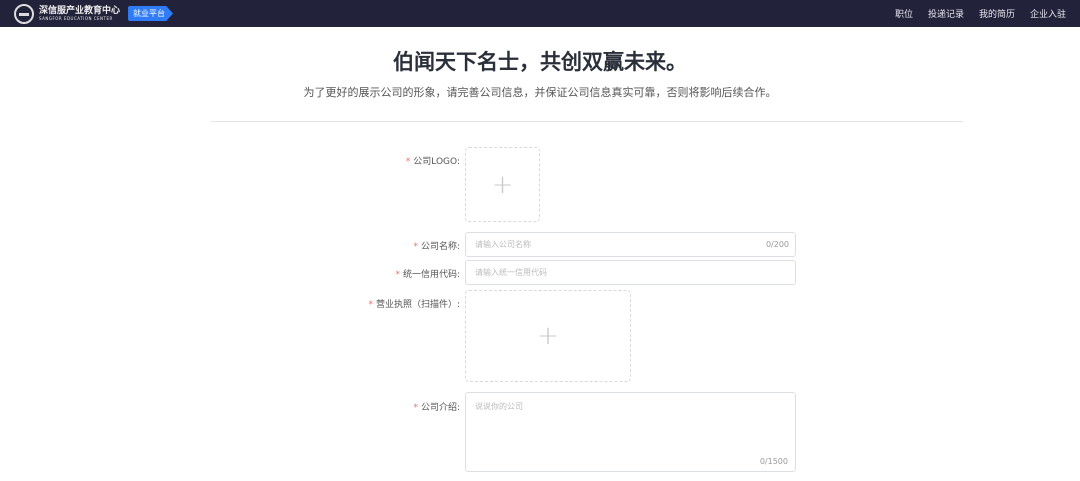  What do you see at coordinates (997, 13) in the screenshot?
I see `nav-item-resume: 我的简历` at bounding box center [997, 13].